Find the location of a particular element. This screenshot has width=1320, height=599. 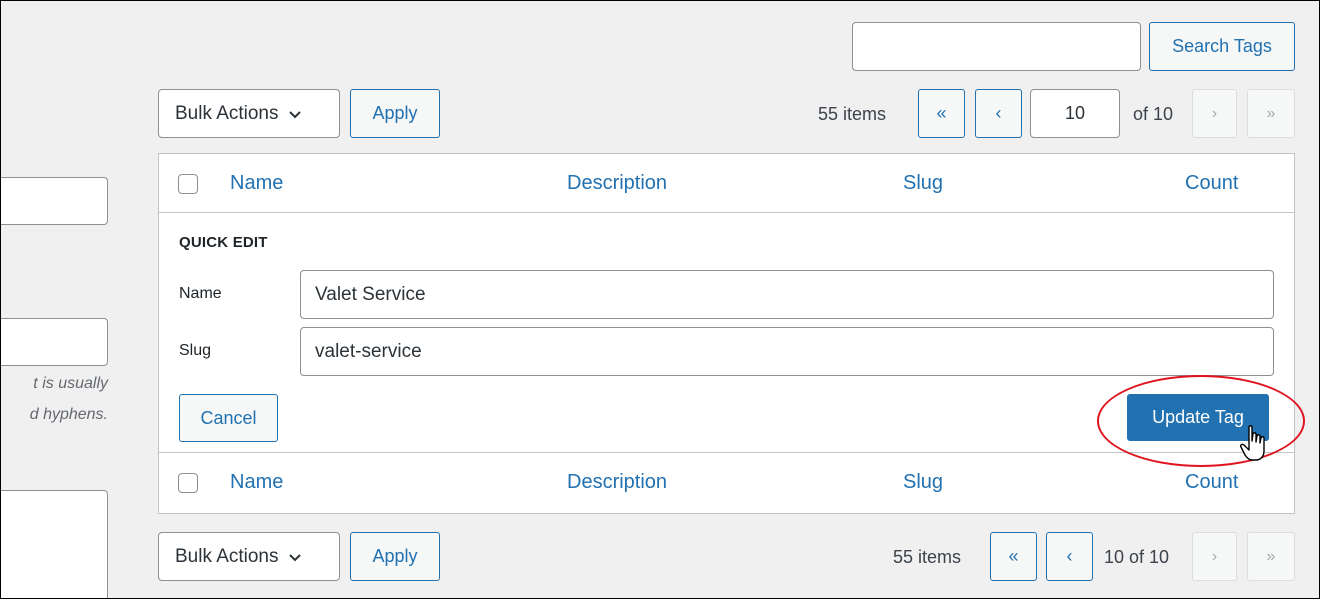

column-slug-header: Slug is located at coordinates (923, 183).